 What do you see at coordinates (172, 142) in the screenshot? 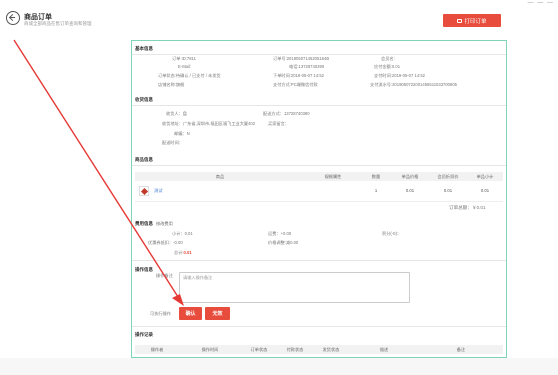
I see `delivery-time: 配送时间：` at bounding box center [172, 142].